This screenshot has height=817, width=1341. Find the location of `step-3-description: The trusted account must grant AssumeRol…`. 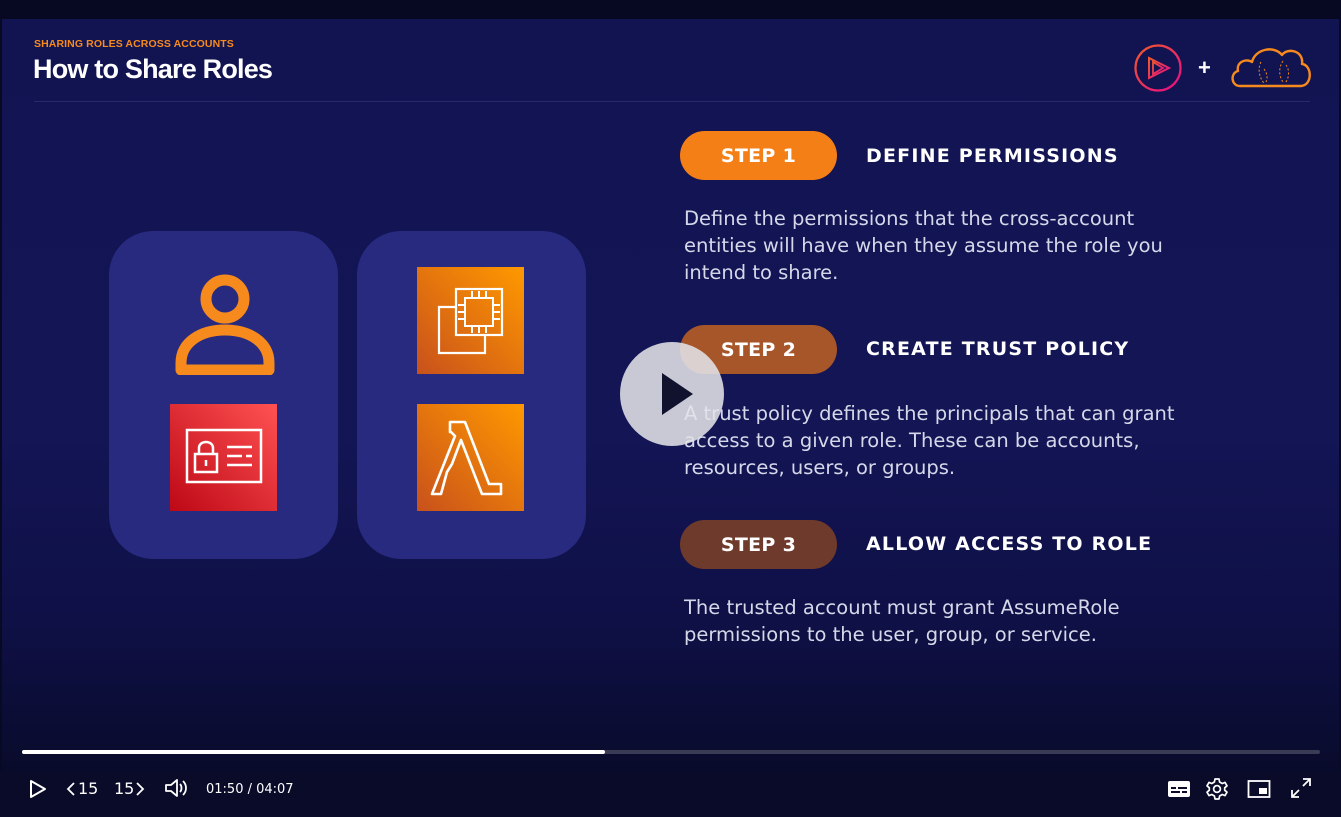

step-3-description: The trusted account must grant AssumeRol… is located at coordinates (902, 621).